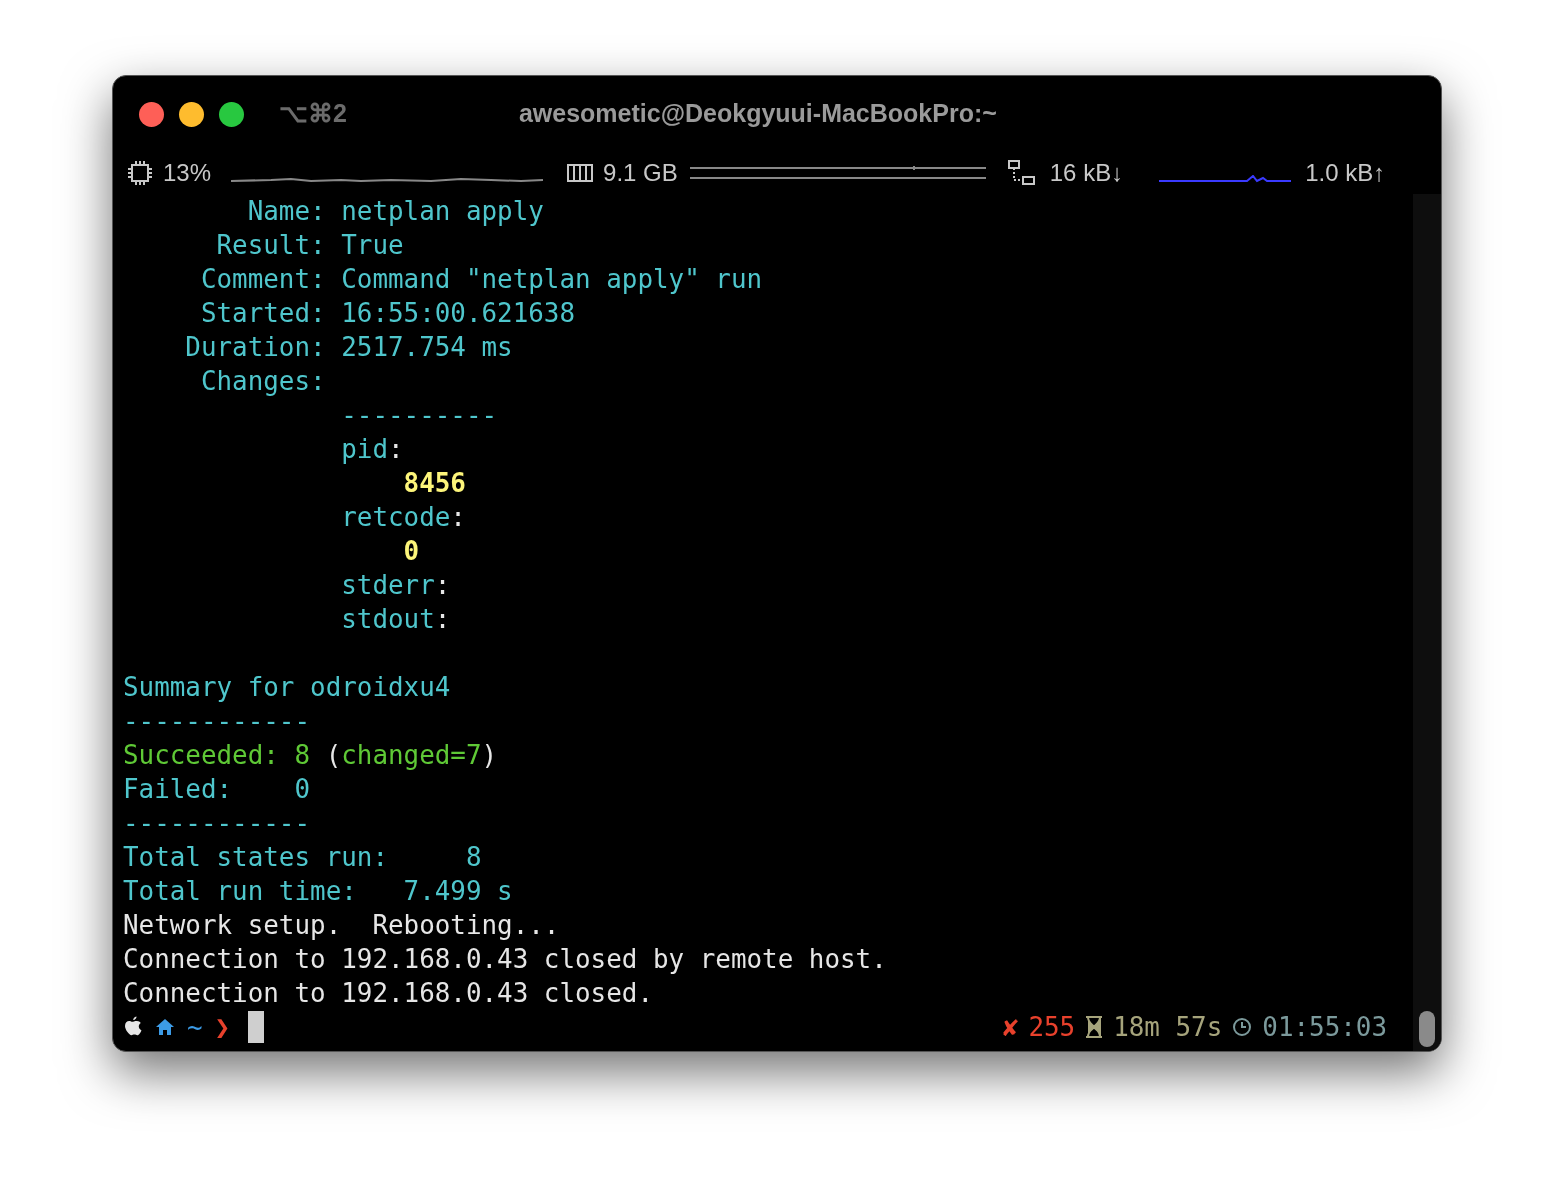 The width and height of the screenshot is (1554, 1200). Describe the element at coordinates (395, 619) in the screenshot. I see `terminal-line: stdout:` at that location.